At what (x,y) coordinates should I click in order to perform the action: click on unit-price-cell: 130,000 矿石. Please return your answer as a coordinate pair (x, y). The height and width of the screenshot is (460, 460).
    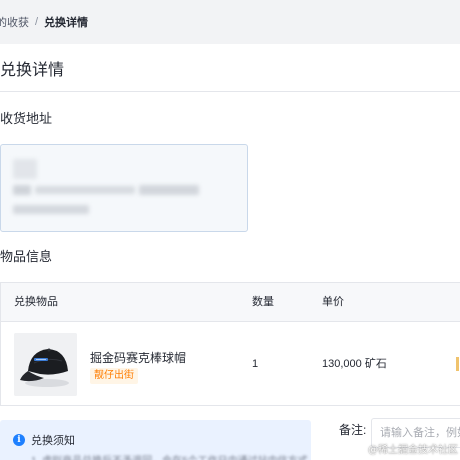
    Looking at the image, I should click on (354, 364).